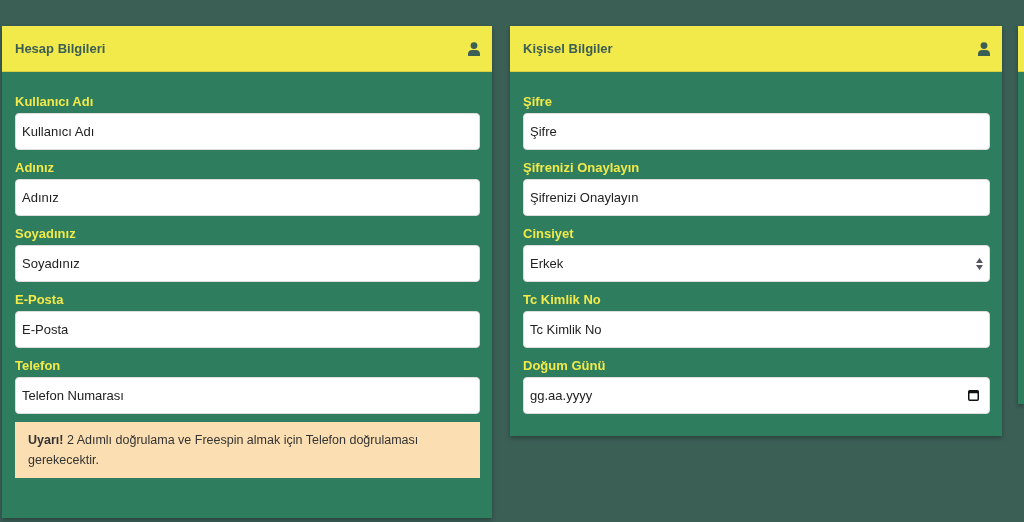 The image size is (1024, 522). Describe the element at coordinates (756, 197) in the screenshot. I see `input-field: Şifrenizi Onaylayın` at that location.